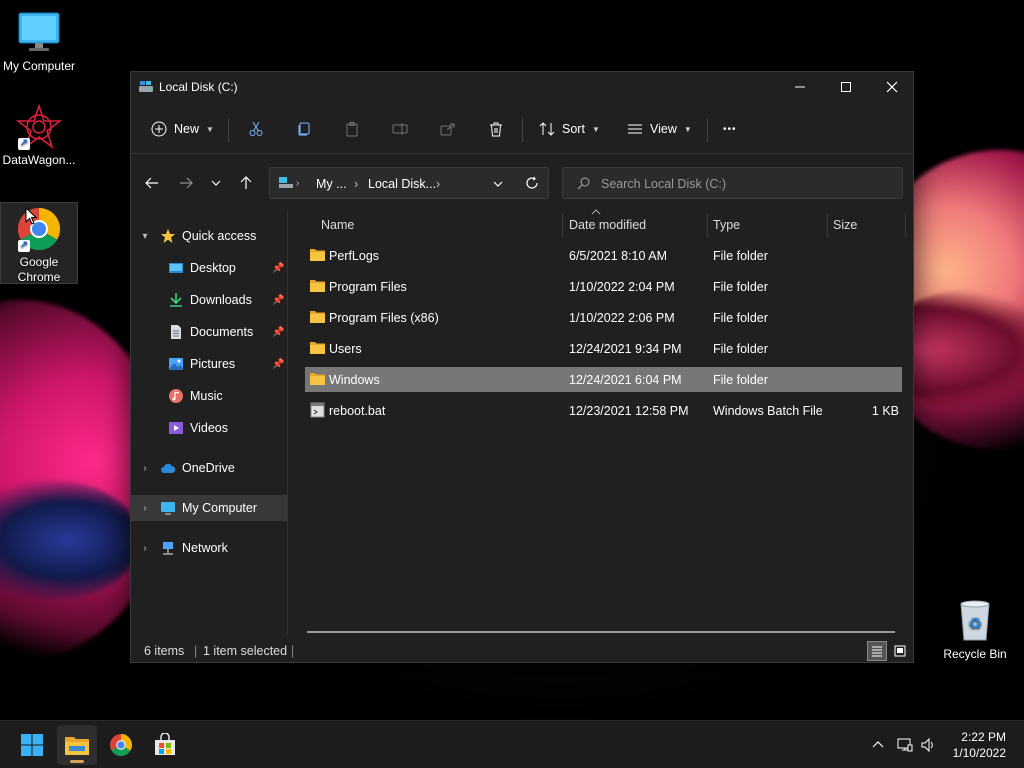  I want to click on ethernet-icon, so click(905, 745).